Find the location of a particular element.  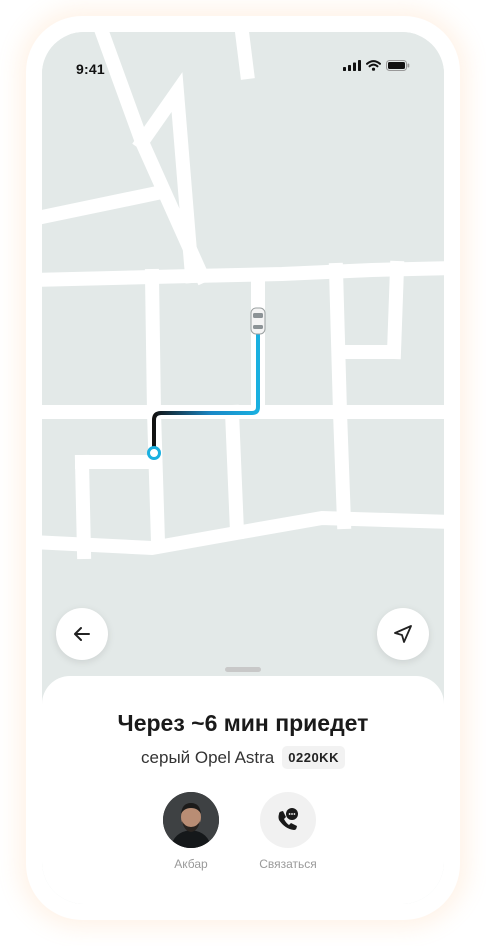

avatar is located at coordinates (191, 820).